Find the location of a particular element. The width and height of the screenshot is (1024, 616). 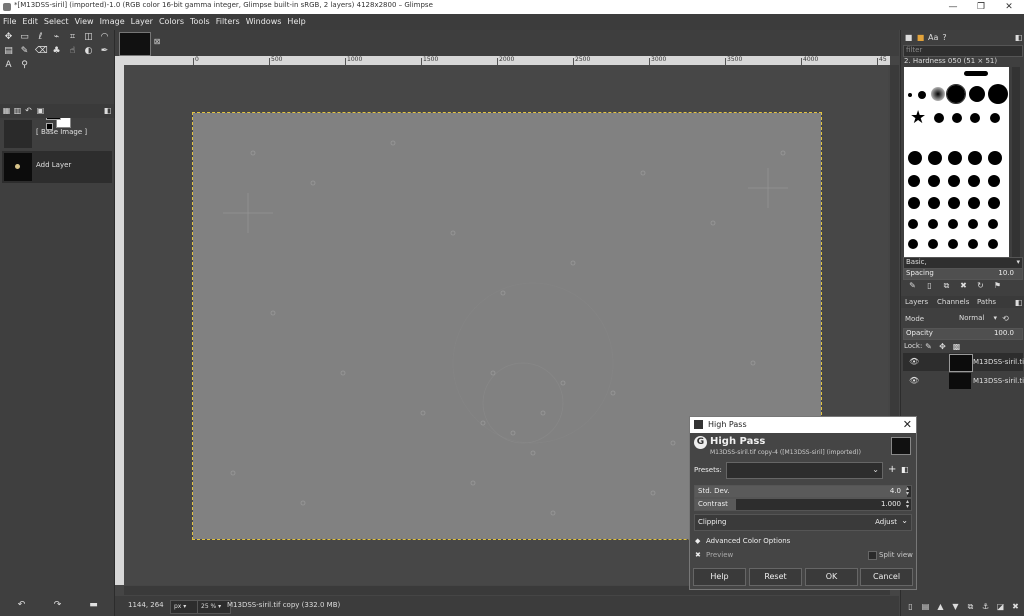

mode-select: Normal ▾ is located at coordinates (975, 318).